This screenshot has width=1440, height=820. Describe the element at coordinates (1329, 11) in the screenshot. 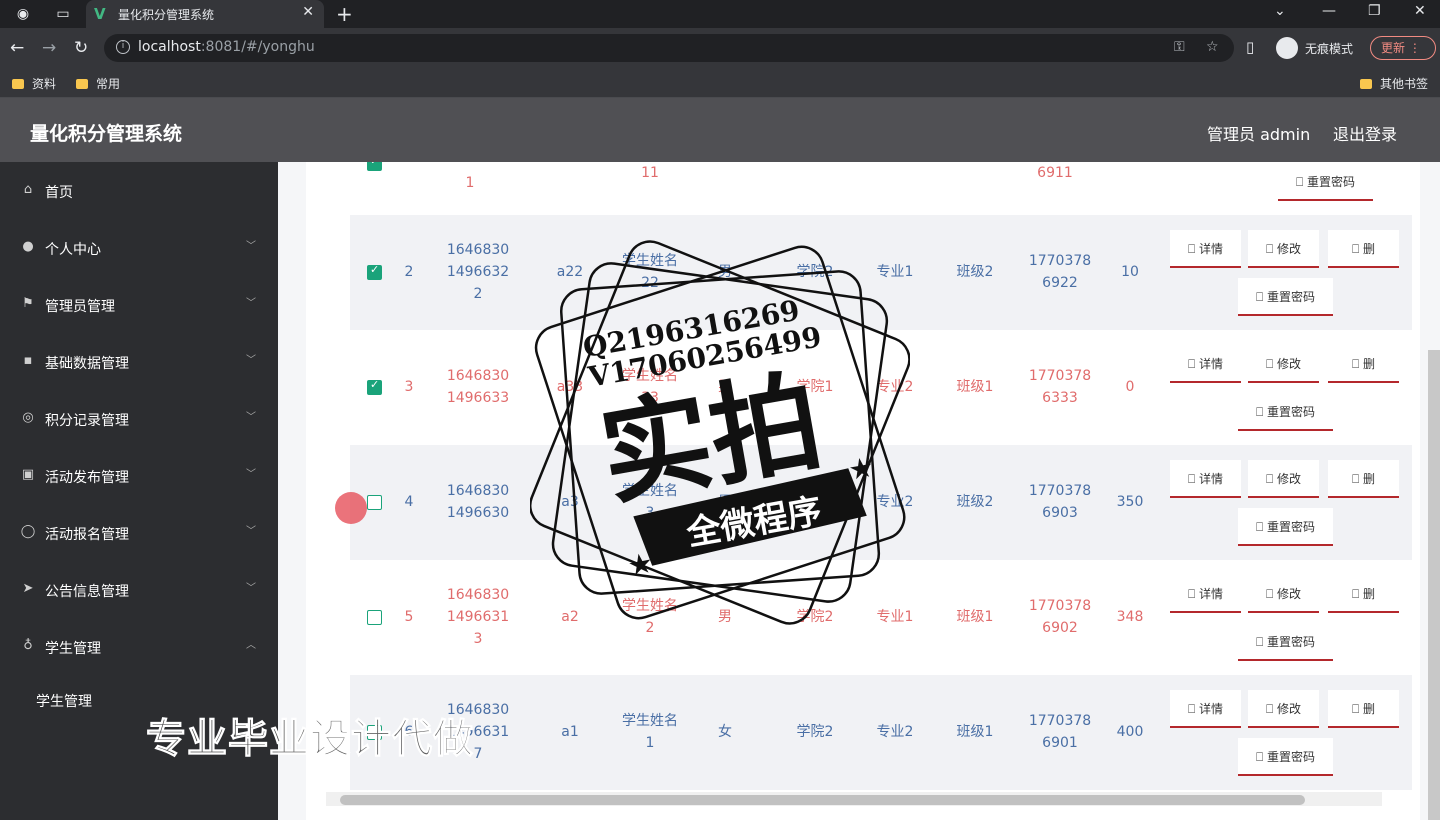

I see `minimize-icon: —` at that location.